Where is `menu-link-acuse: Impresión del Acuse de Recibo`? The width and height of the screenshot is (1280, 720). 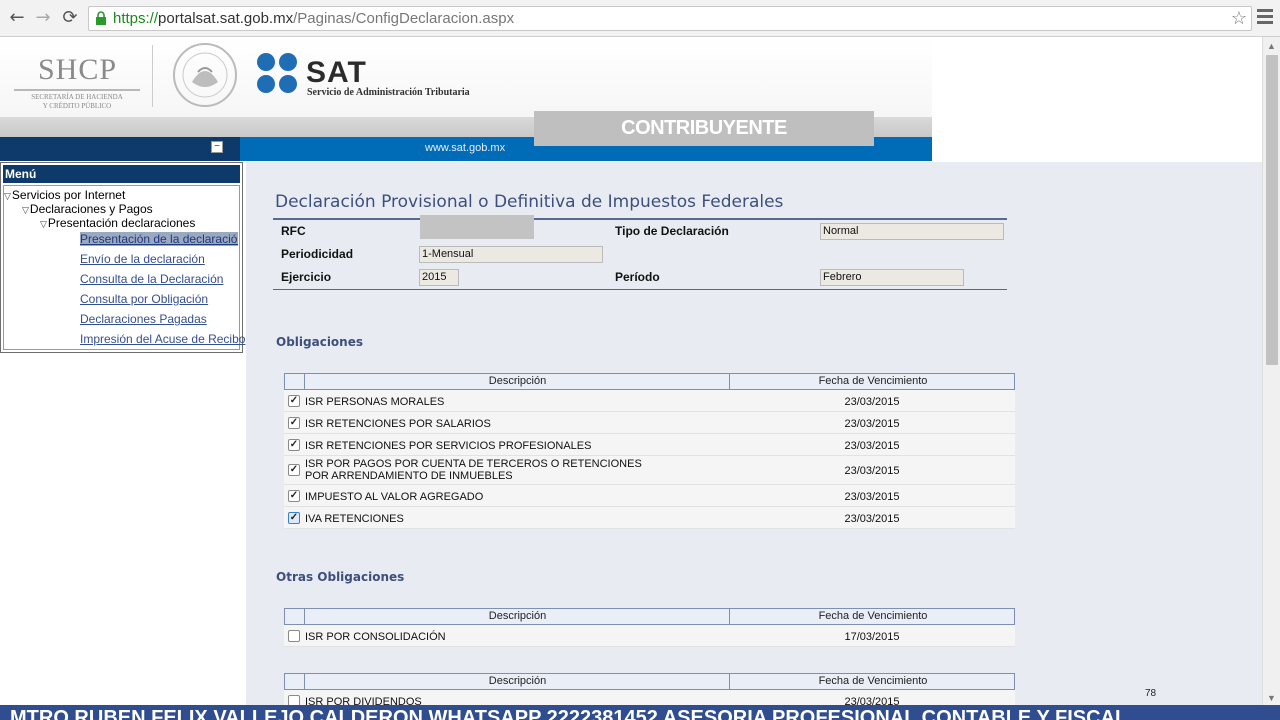
menu-link-acuse: Impresión del Acuse de Recibo is located at coordinates (162, 339).